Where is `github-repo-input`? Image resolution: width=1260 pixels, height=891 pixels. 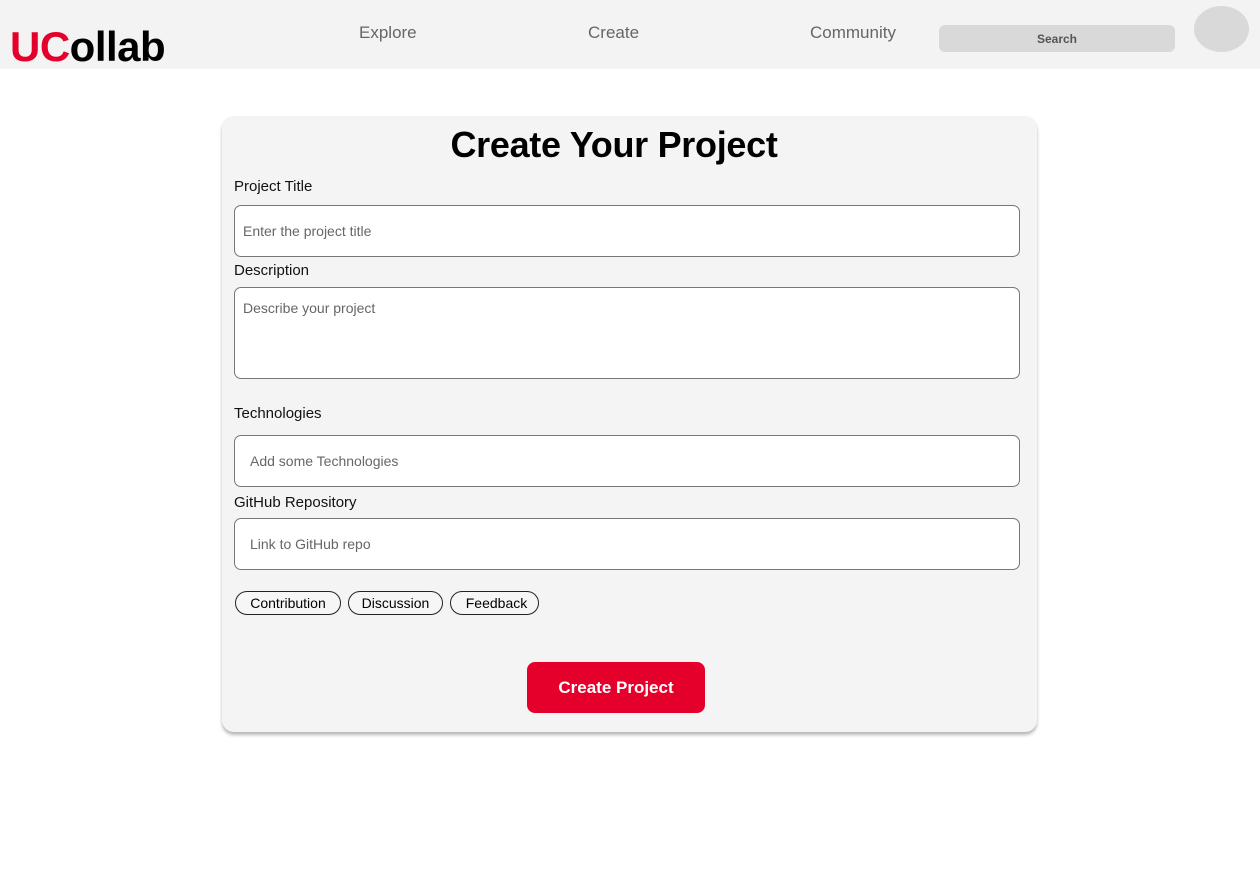 github-repo-input is located at coordinates (627, 544).